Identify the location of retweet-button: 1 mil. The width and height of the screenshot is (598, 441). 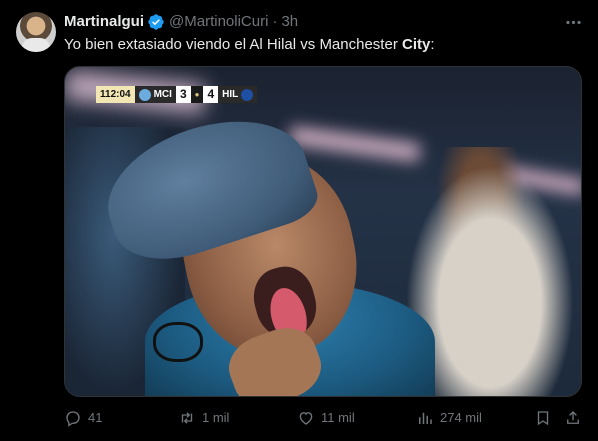
(203, 418).